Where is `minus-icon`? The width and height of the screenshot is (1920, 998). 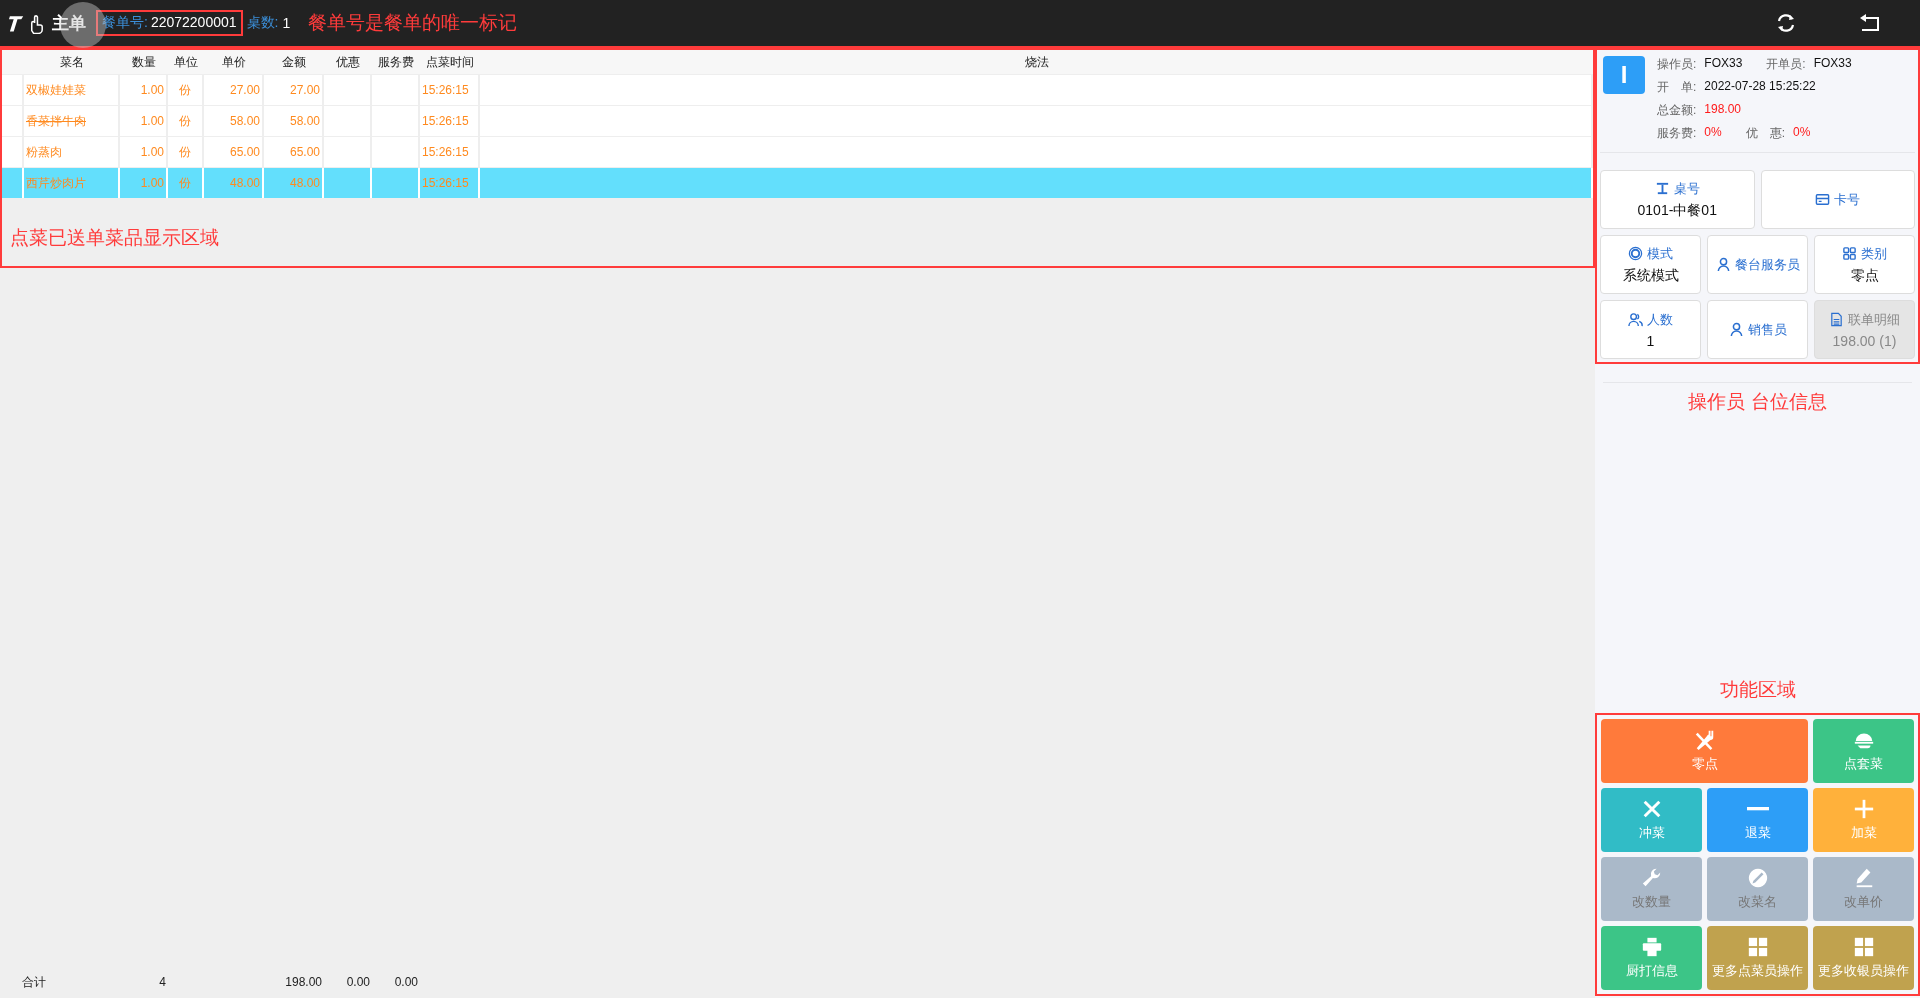 minus-icon is located at coordinates (1757, 809).